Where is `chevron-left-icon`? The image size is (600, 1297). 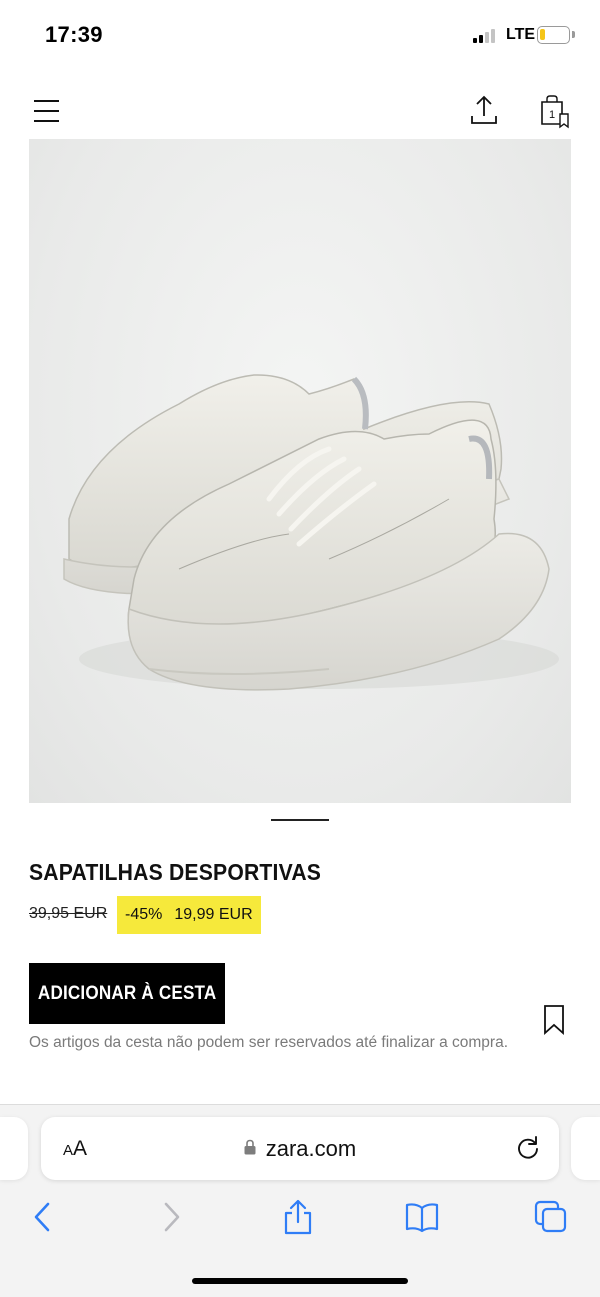
chevron-left-icon is located at coordinates (42, 1217).